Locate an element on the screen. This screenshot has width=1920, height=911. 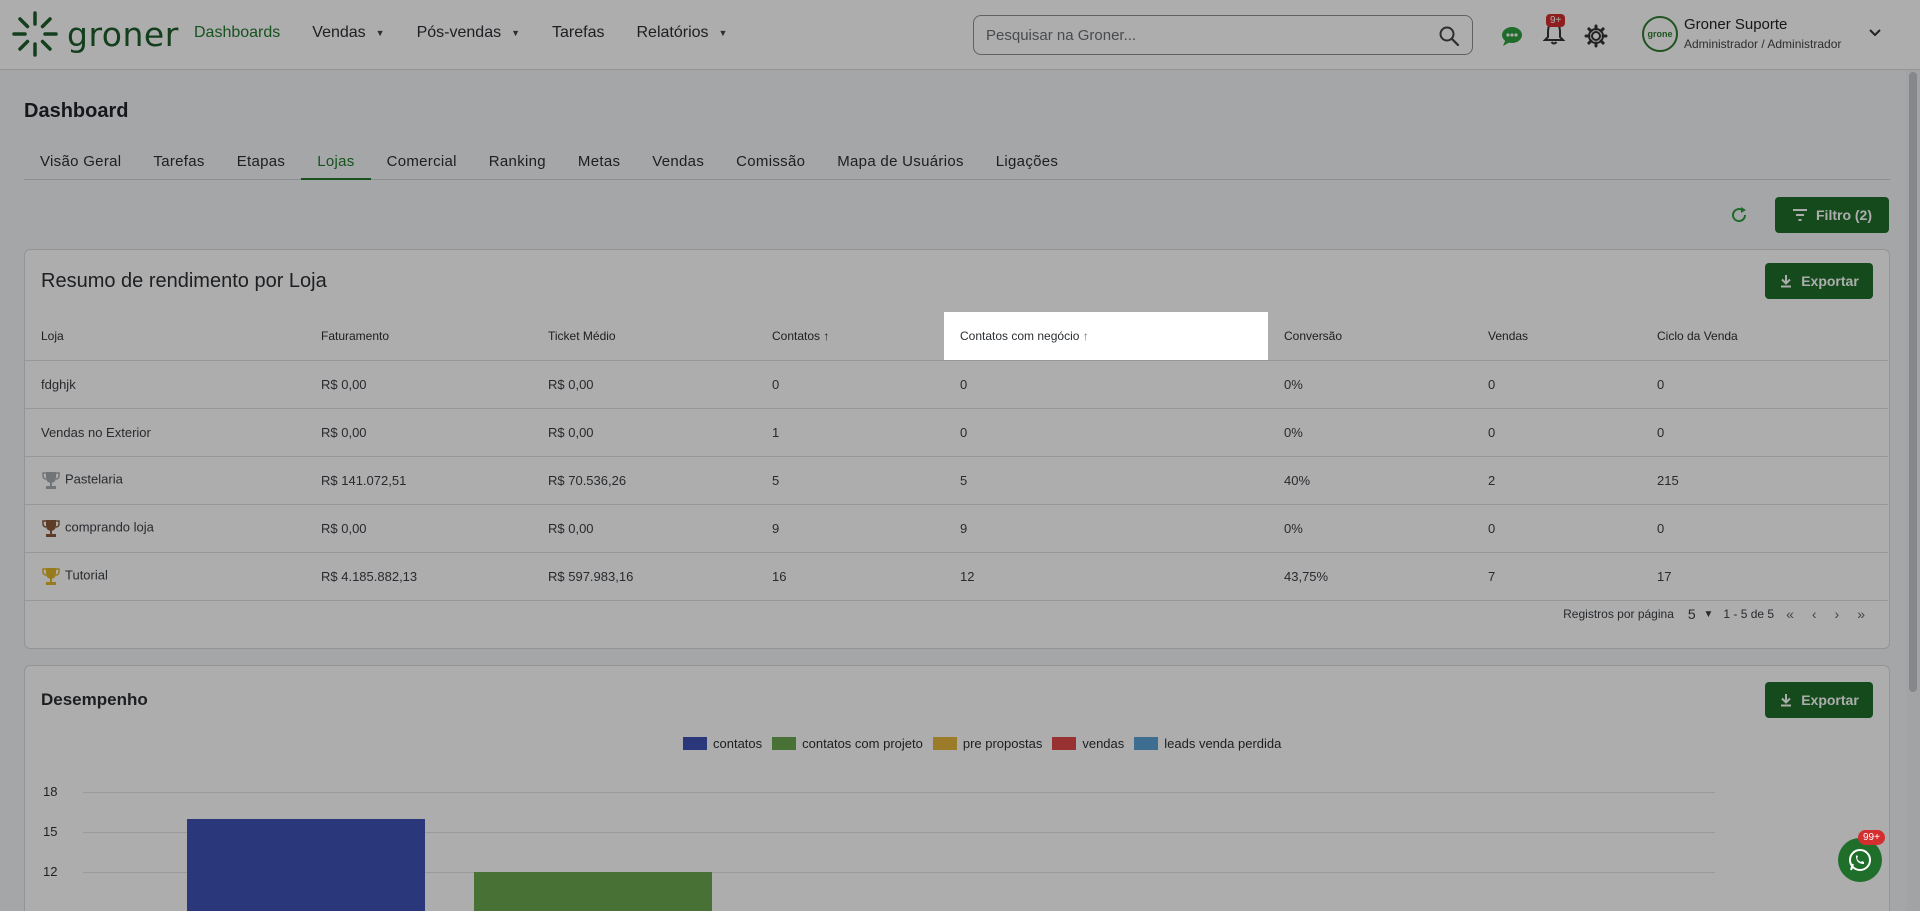
gear-icon is located at coordinates (1596, 36).